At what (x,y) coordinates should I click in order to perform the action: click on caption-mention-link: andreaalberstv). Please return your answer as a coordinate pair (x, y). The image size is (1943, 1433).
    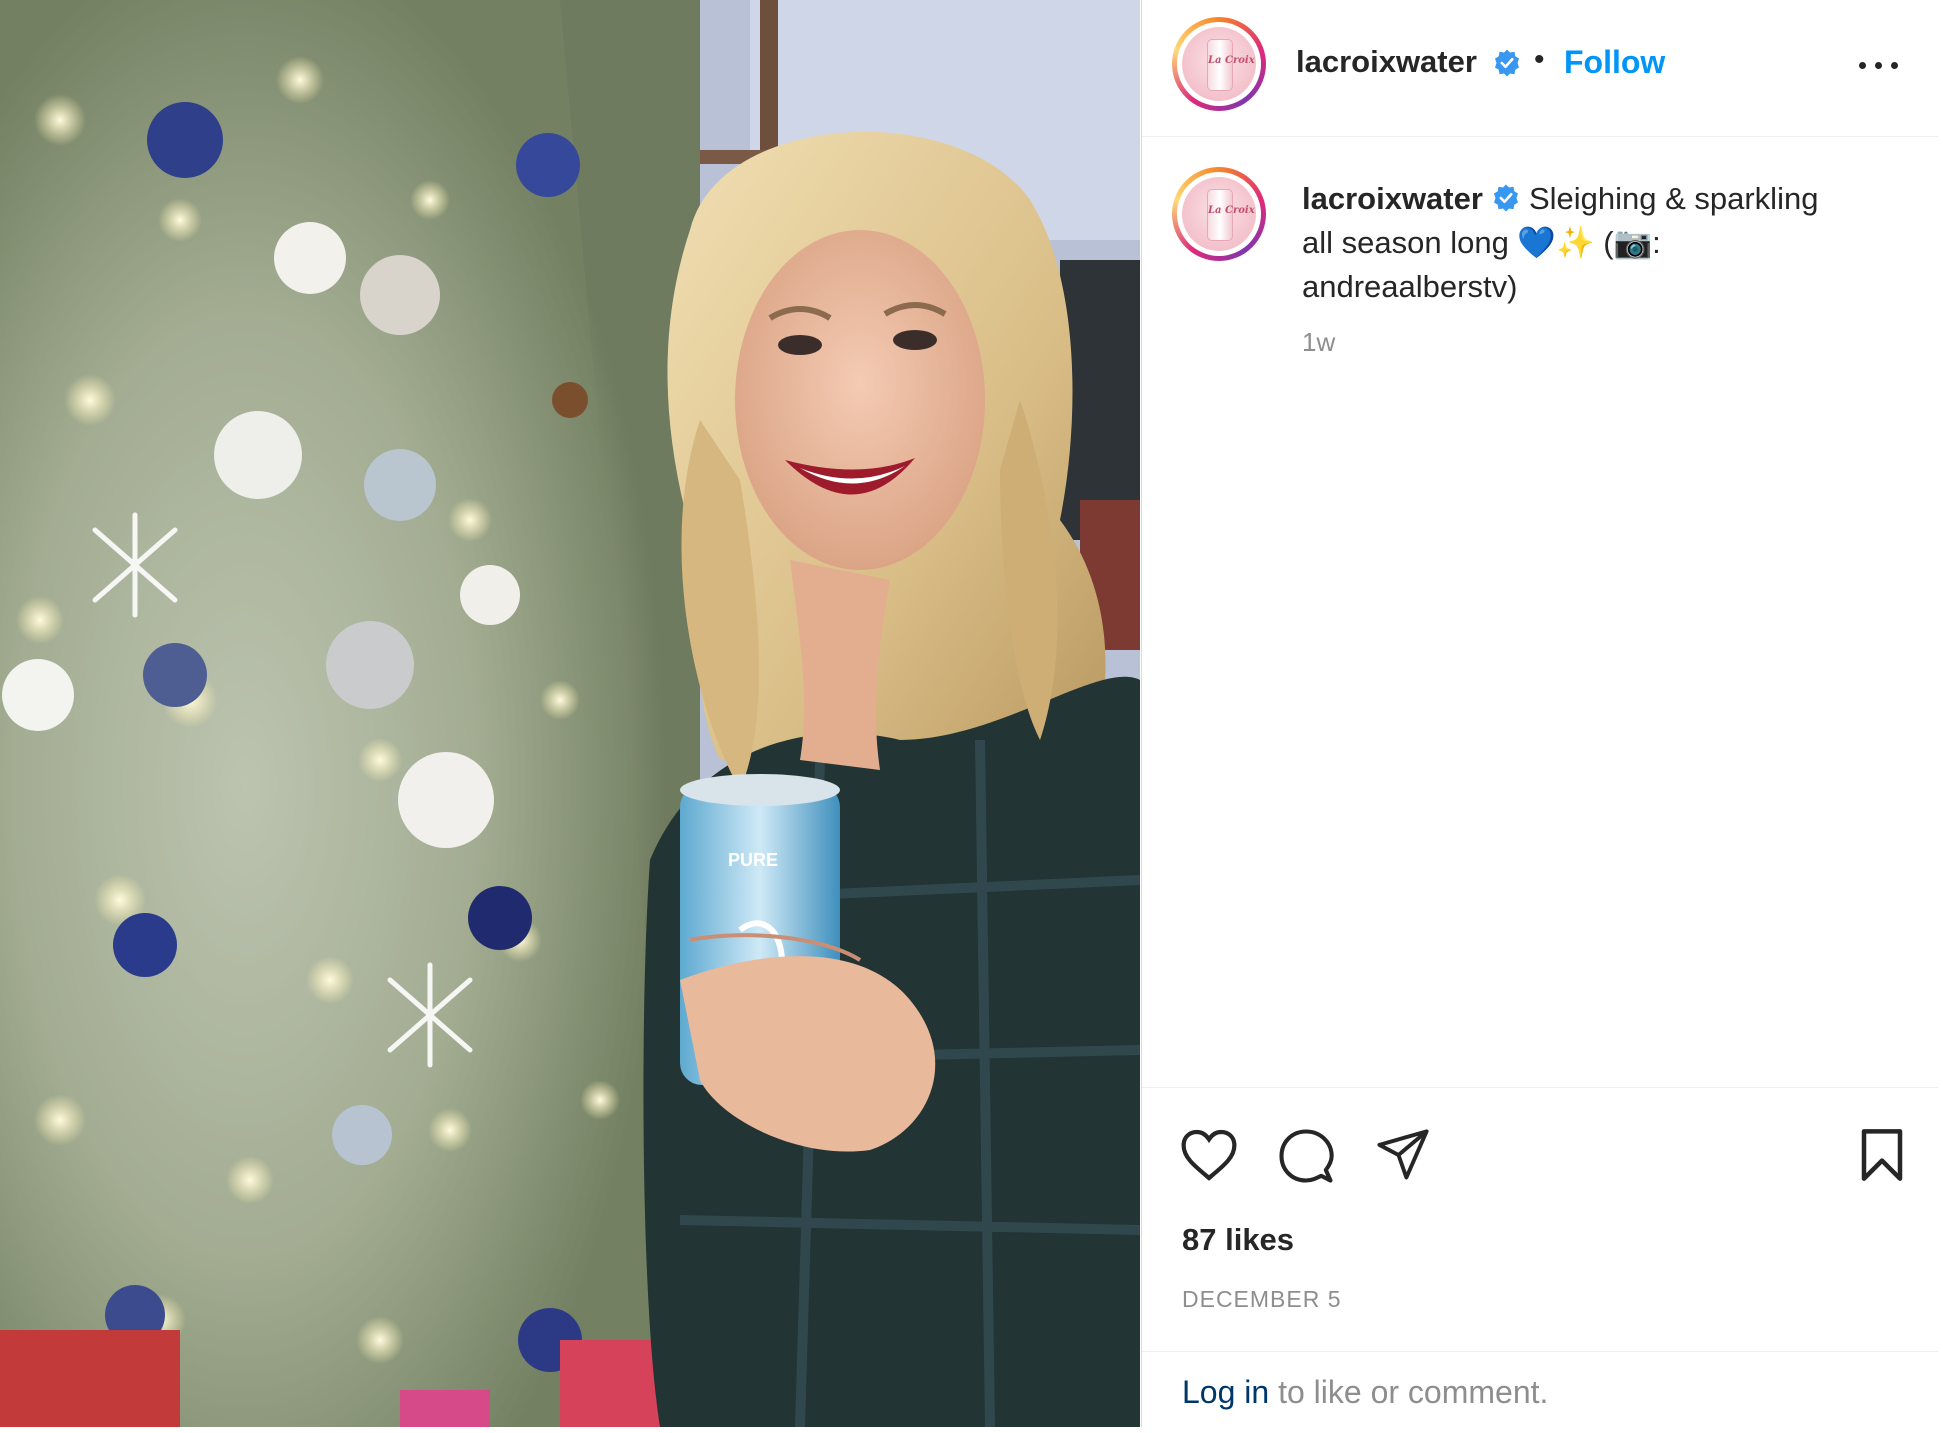
    Looking at the image, I should click on (1409, 286).